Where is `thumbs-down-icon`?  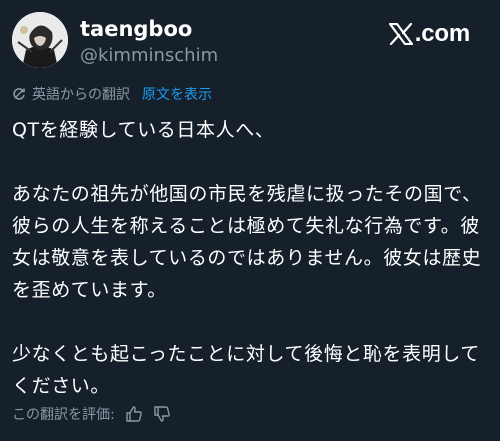 thumbs-down-icon is located at coordinates (162, 414).